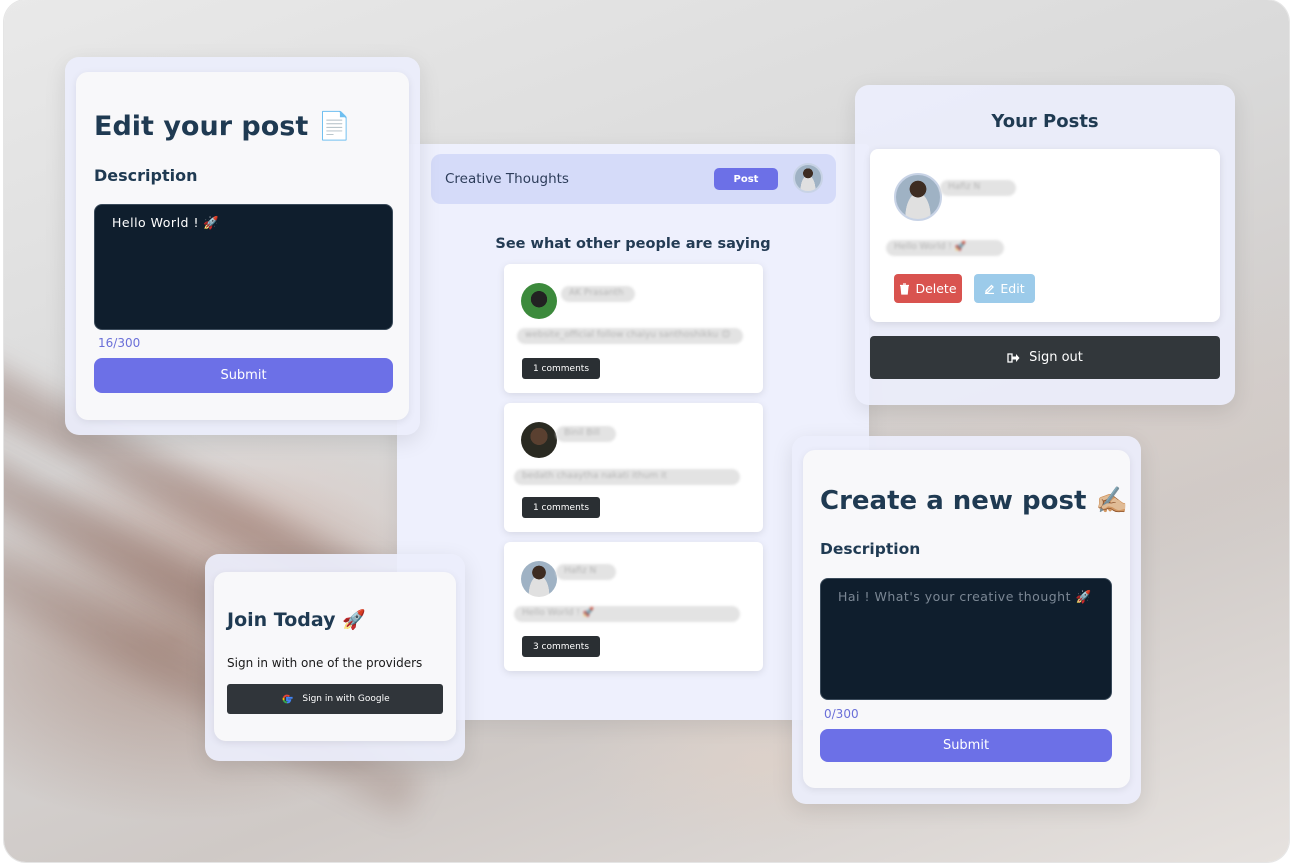 Image resolution: width=1292 pixels, height=867 pixels. I want to click on char-counter: 0/300, so click(841, 714).